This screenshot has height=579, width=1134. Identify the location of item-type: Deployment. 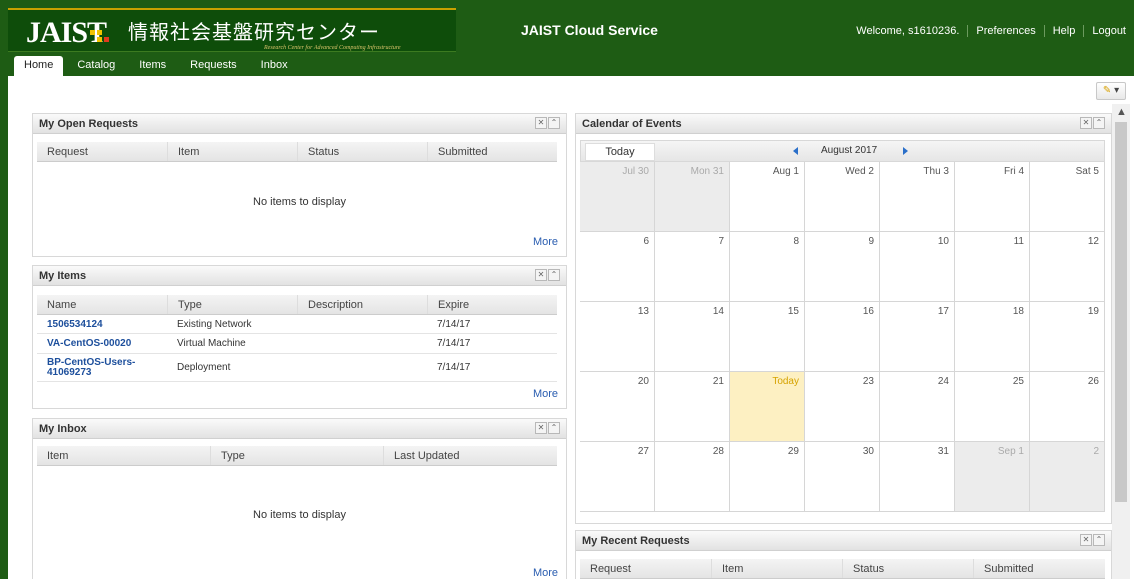
(204, 367).